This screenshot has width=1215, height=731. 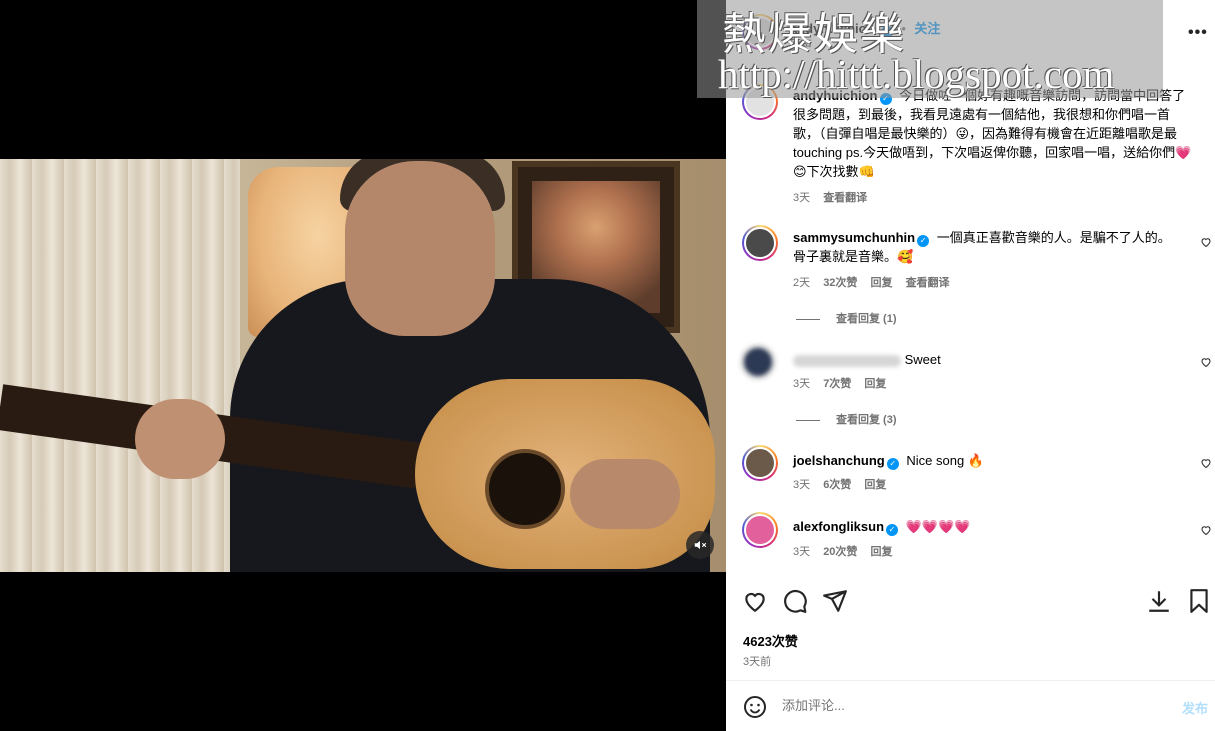 What do you see at coordinates (802, 198) in the screenshot?
I see `caption-time: 3天` at bounding box center [802, 198].